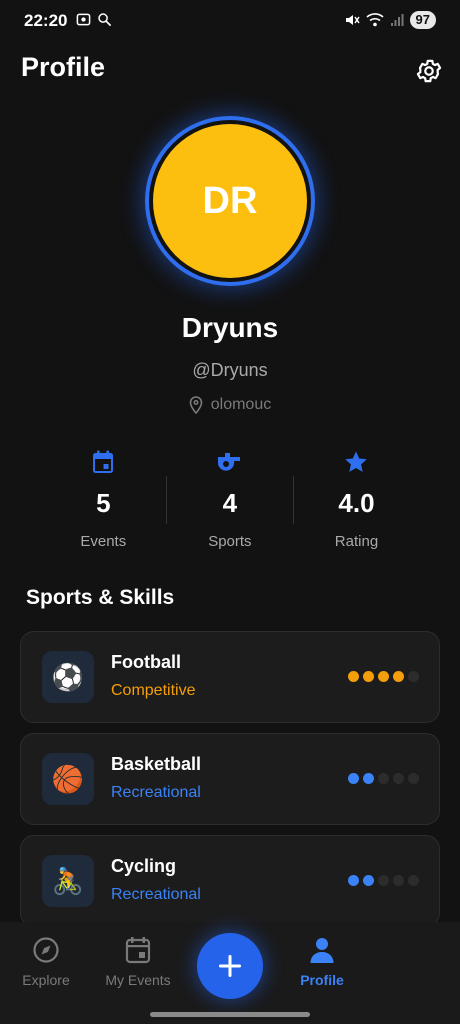  I want to click on settings-button, so click(429, 71).